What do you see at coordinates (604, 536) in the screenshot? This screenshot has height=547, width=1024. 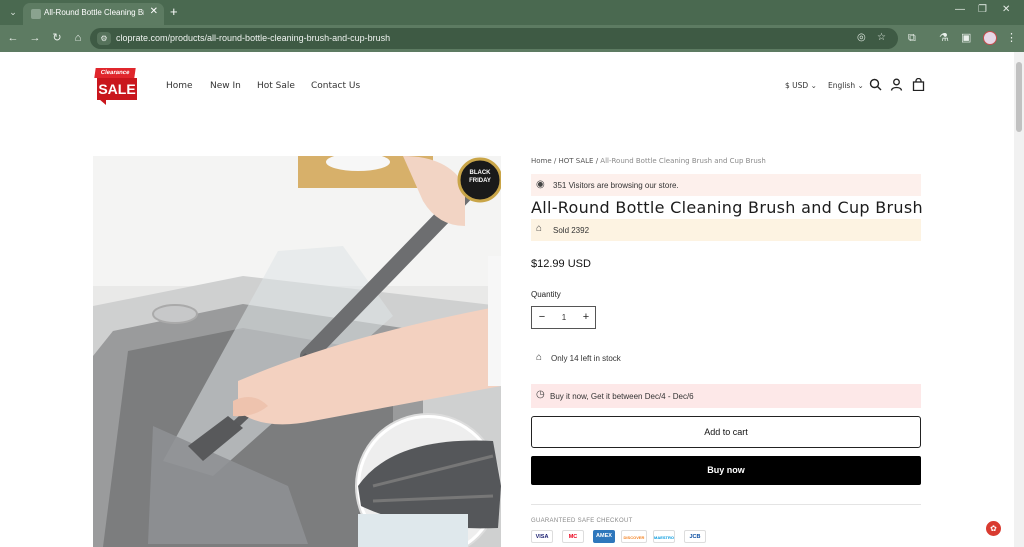 I see `amex-icon: AMEX` at bounding box center [604, 536].